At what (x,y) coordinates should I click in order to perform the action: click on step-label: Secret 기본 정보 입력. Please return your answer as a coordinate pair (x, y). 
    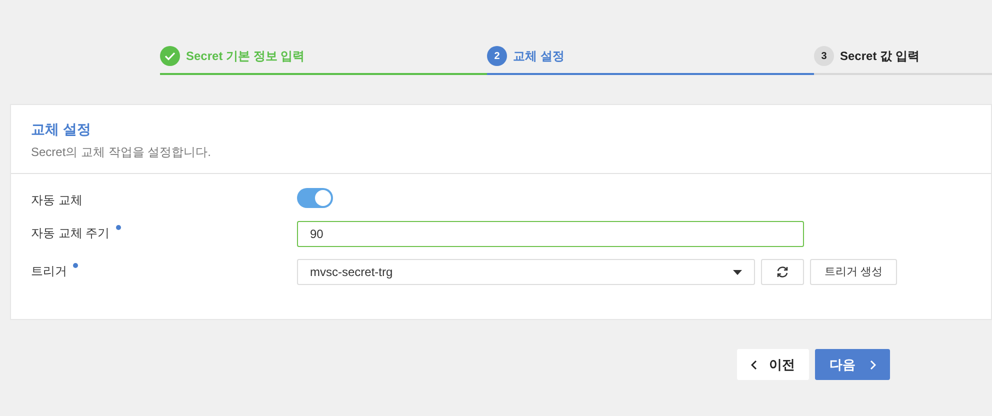
    Looking at the image, I should click on (245, 56).